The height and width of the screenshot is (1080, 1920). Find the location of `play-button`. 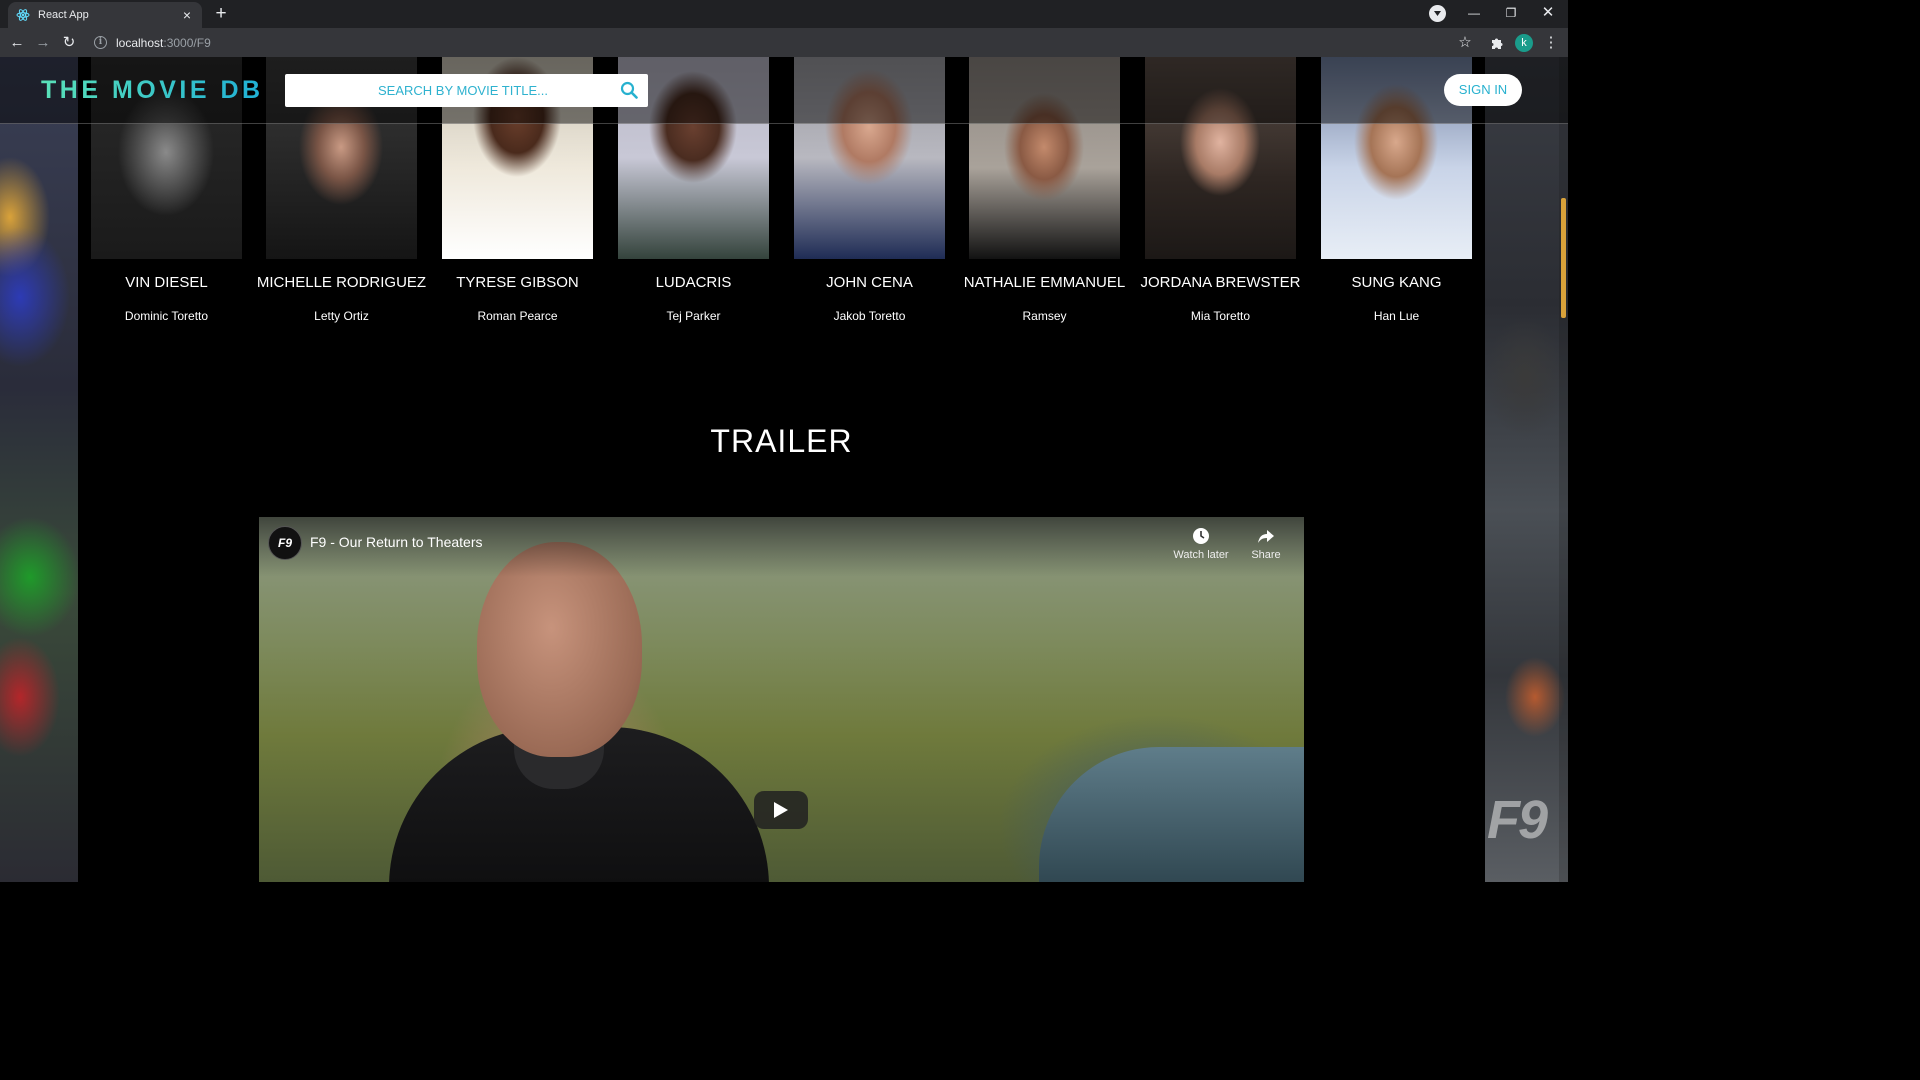

play-button is located at coordinates (781, 810).